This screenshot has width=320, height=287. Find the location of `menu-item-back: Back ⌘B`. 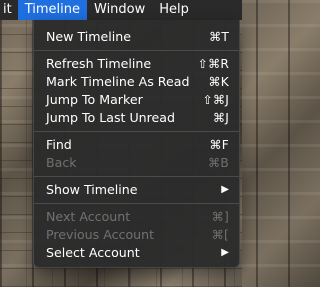

menu-item-back: Back ⌘B is located at coordinates (136, 163).